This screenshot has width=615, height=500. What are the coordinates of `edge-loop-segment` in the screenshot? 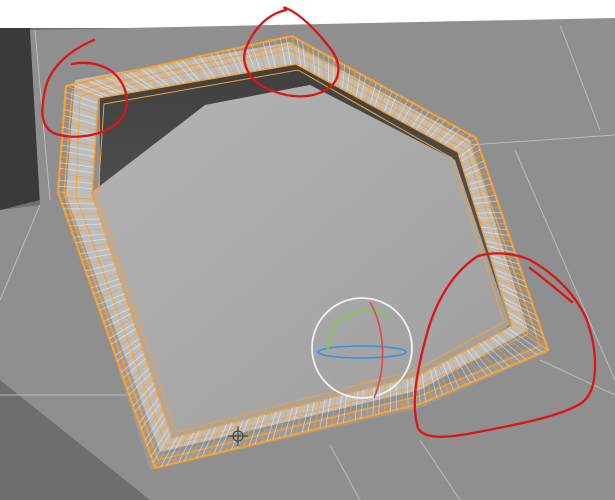 It's located at (385, 398).